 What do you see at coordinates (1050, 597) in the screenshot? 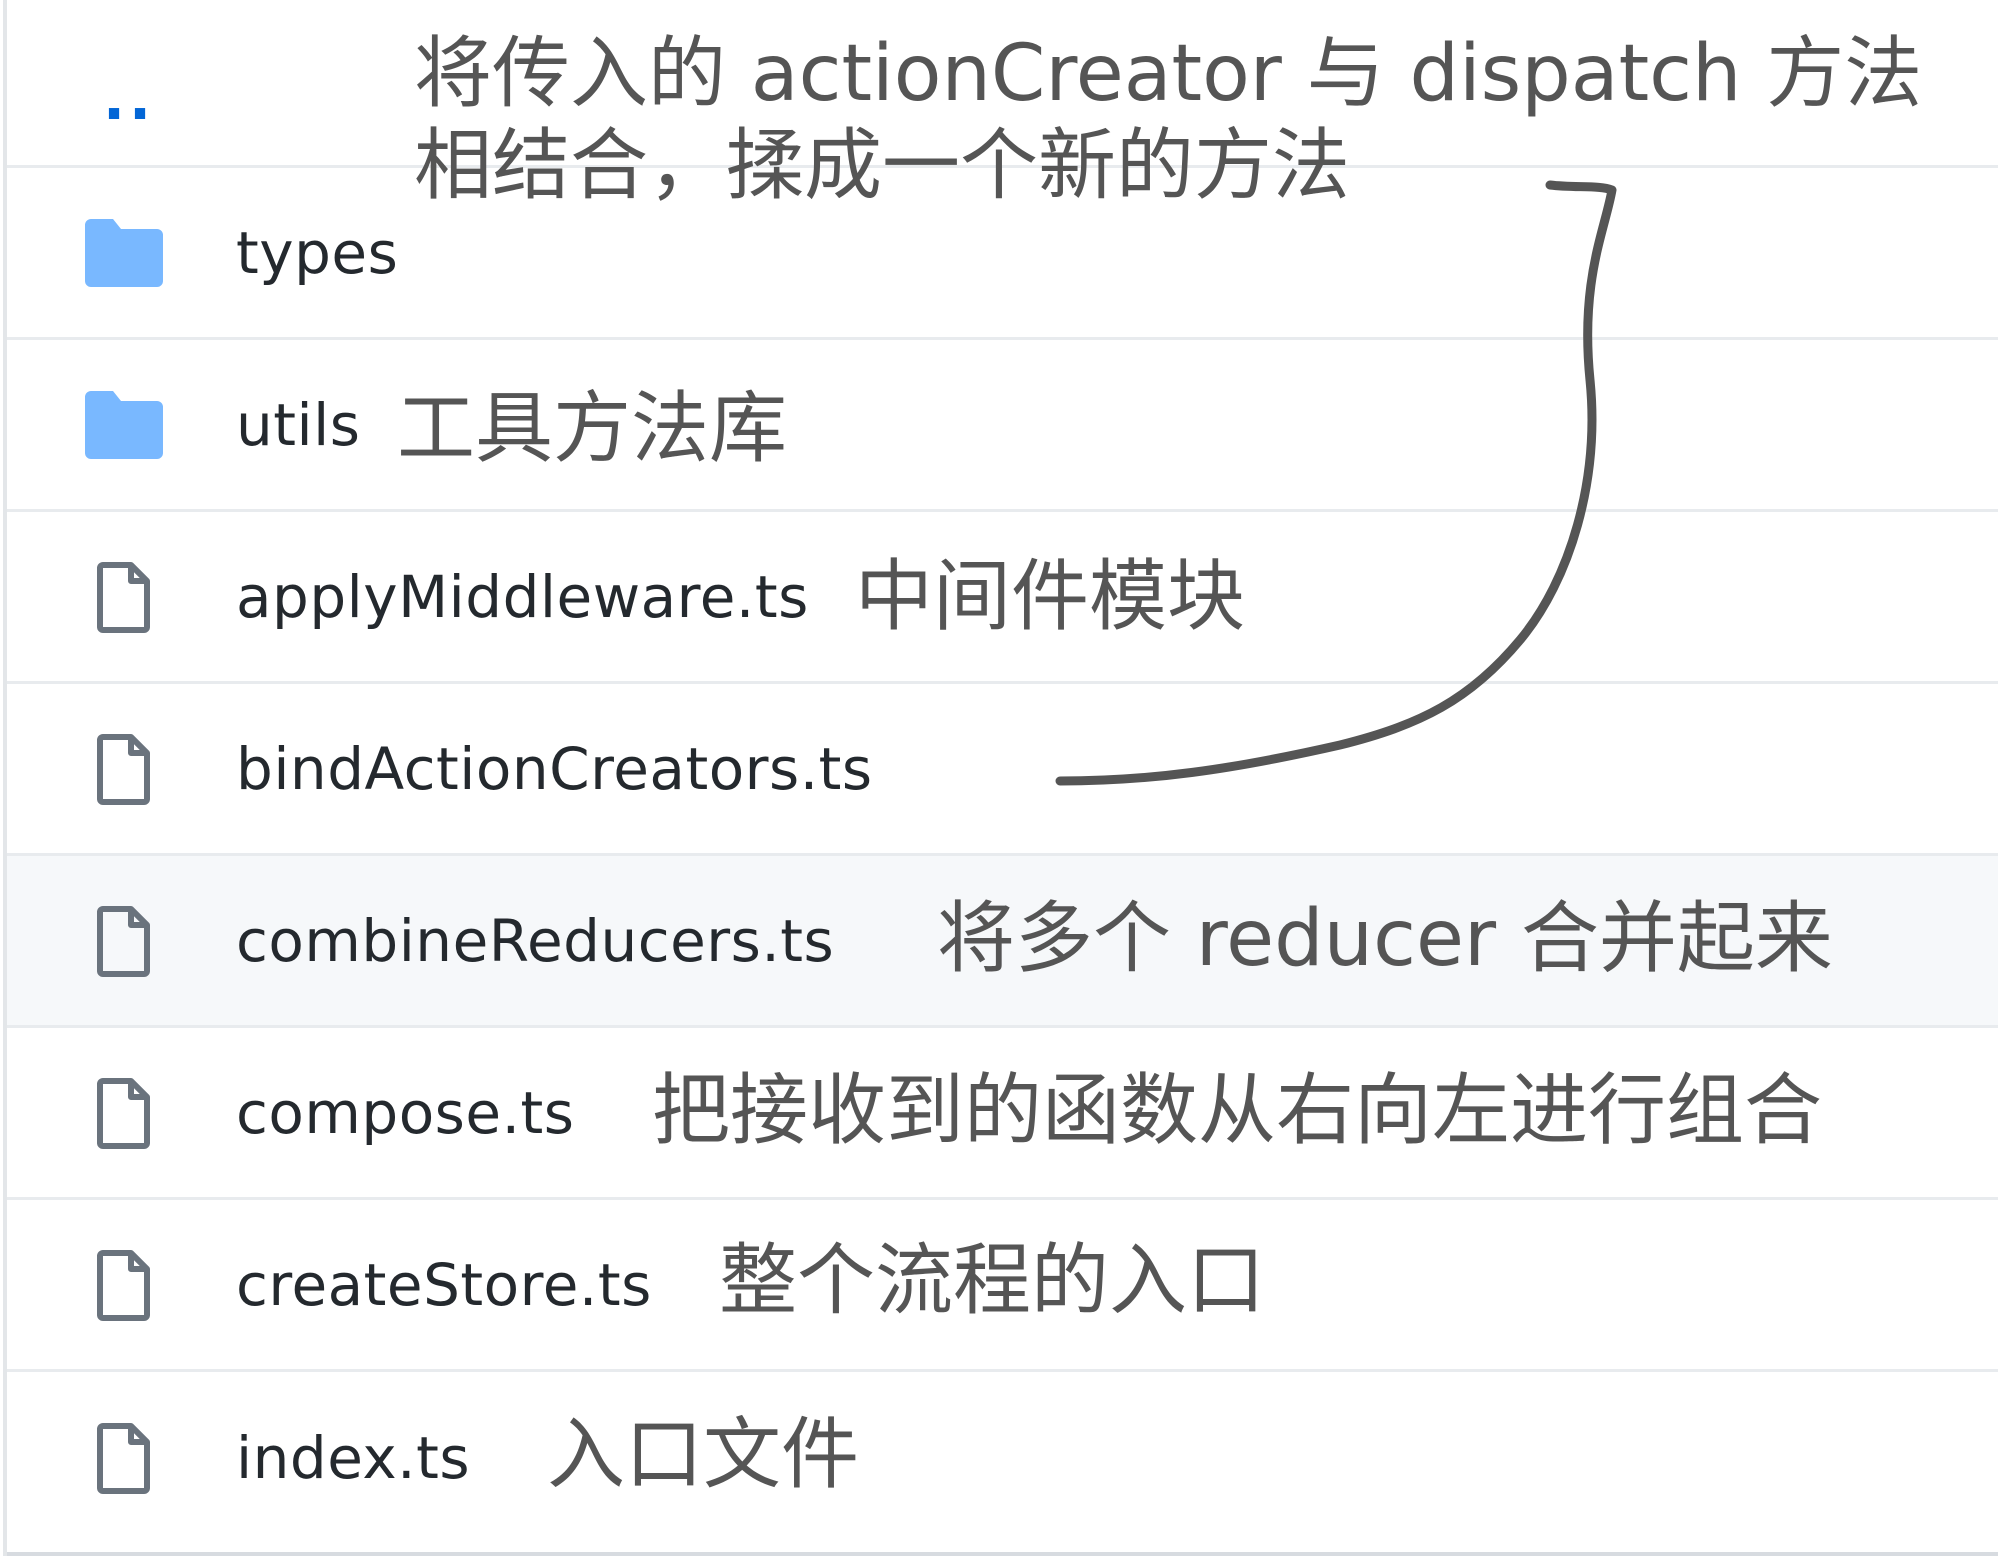
I see `annotation-note: 中间件模块` at bounding box center [1050, 597].